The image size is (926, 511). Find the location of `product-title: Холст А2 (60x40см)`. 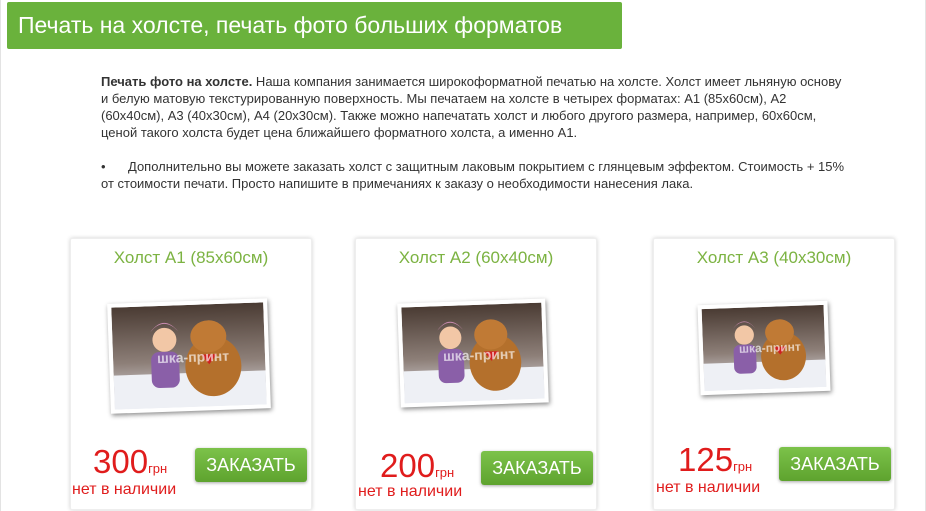

product-title: Холст А2 (60x40см) is located at coordinates (476, 257).